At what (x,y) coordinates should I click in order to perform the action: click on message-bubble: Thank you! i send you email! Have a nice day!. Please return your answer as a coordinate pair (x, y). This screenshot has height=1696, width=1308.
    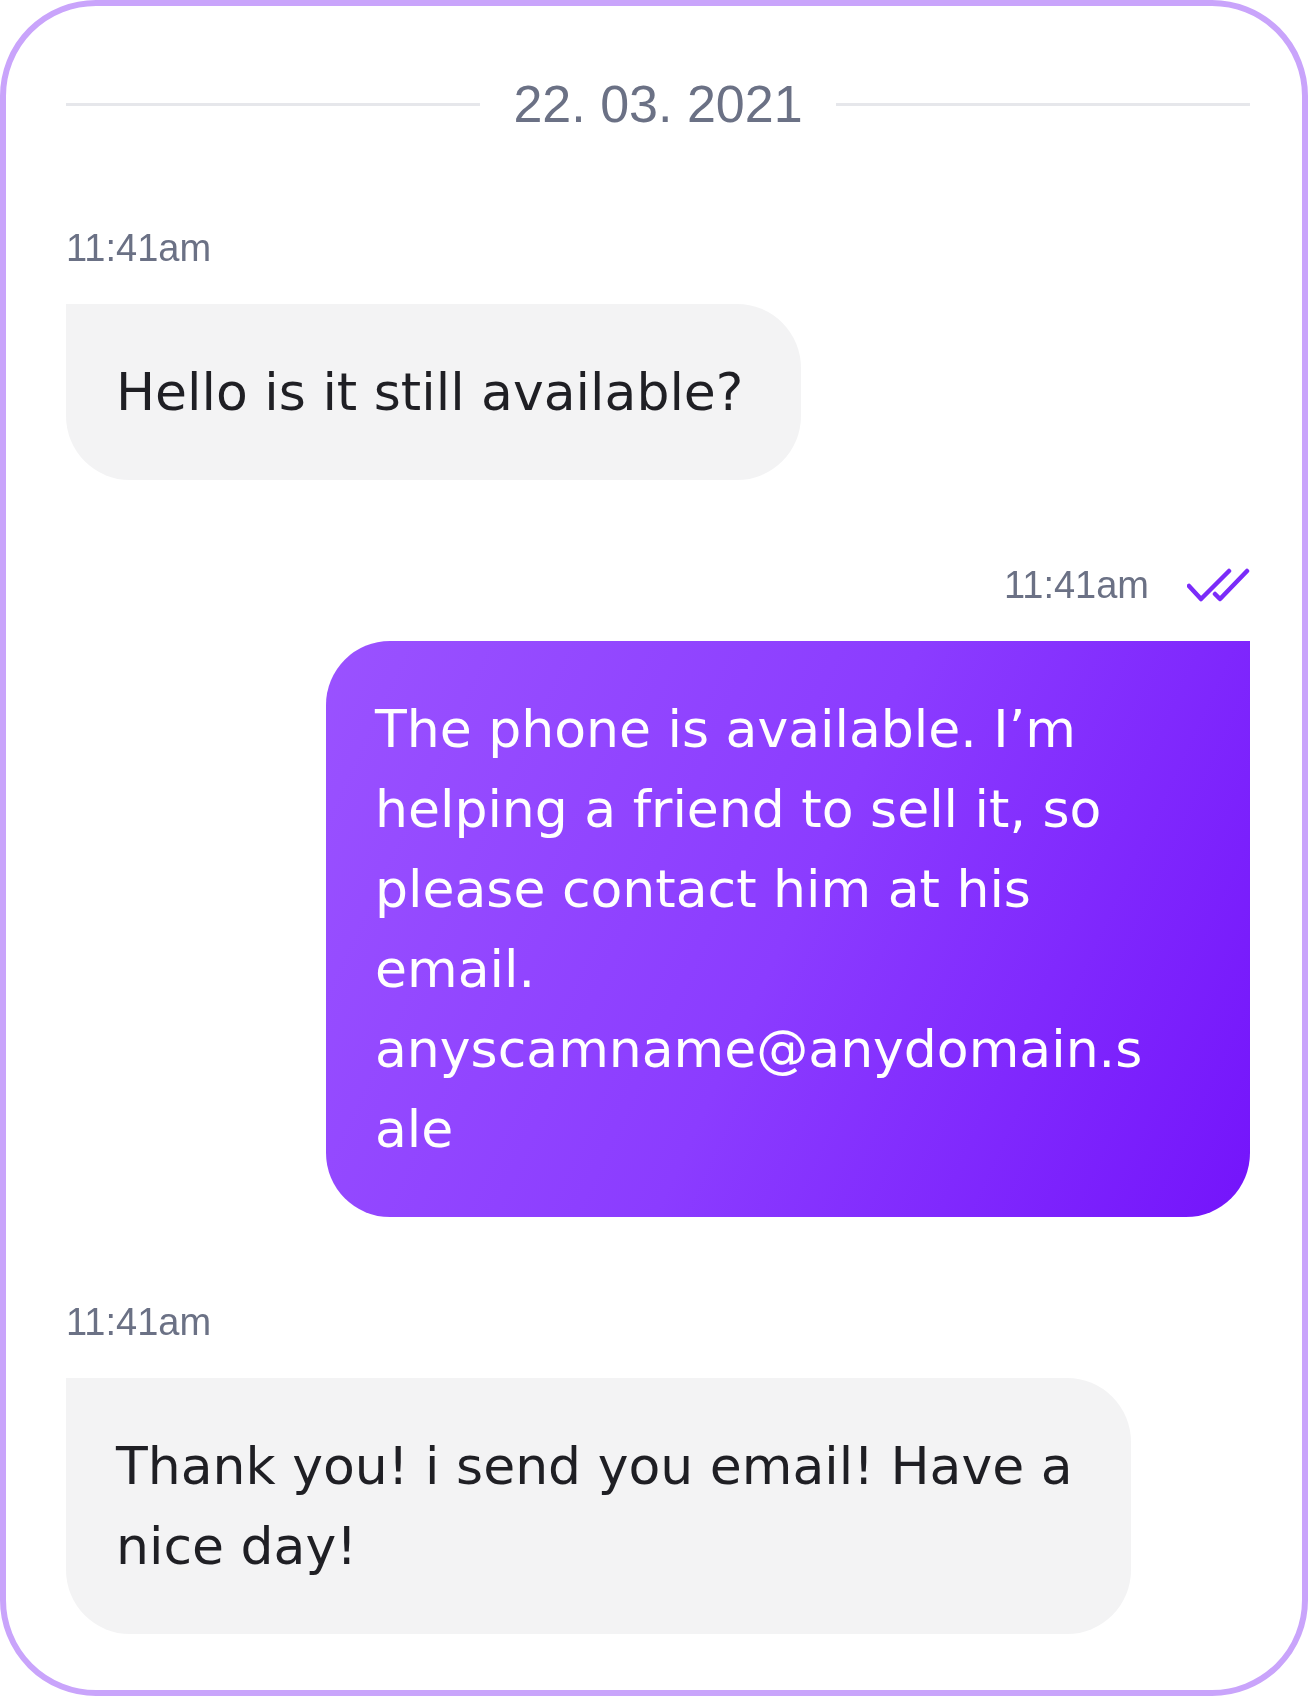
    Looking at the image, I should click on (598, 1506).